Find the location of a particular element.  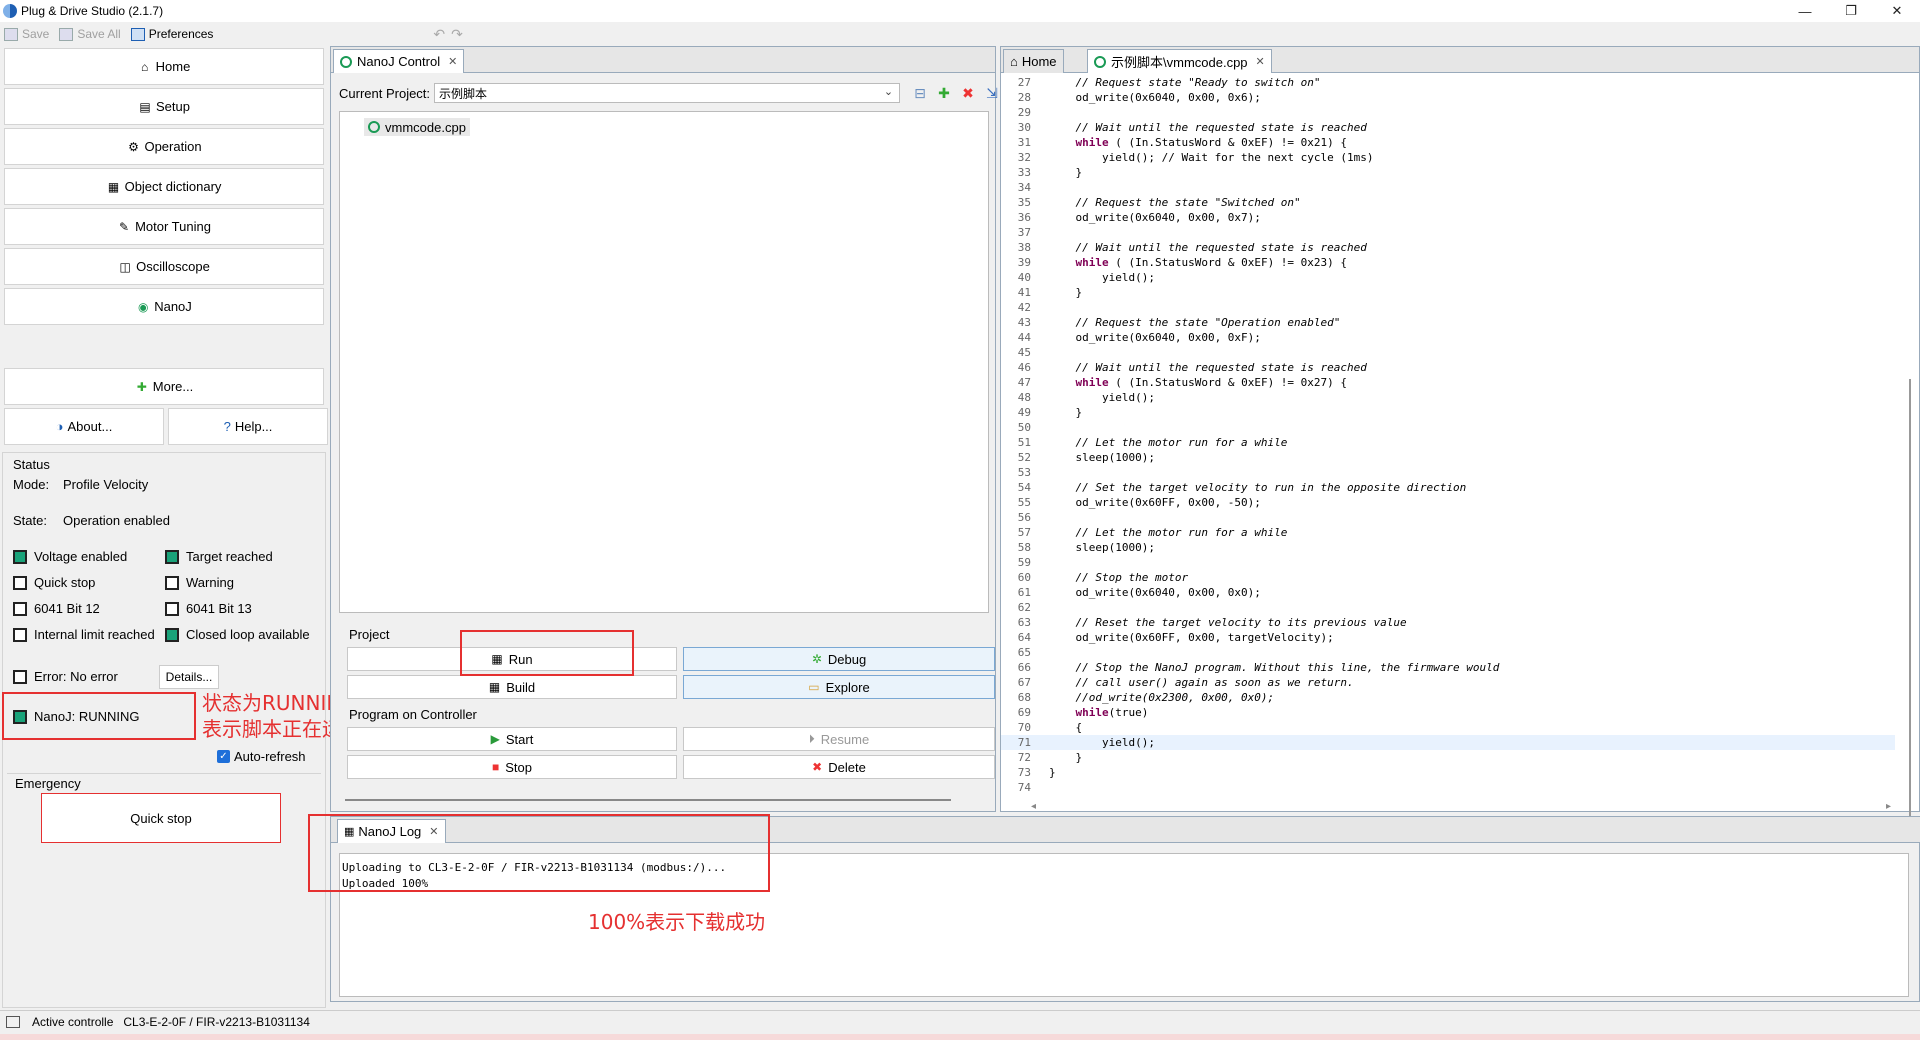

line-number: 72 is located at coordinates (1024, 757).